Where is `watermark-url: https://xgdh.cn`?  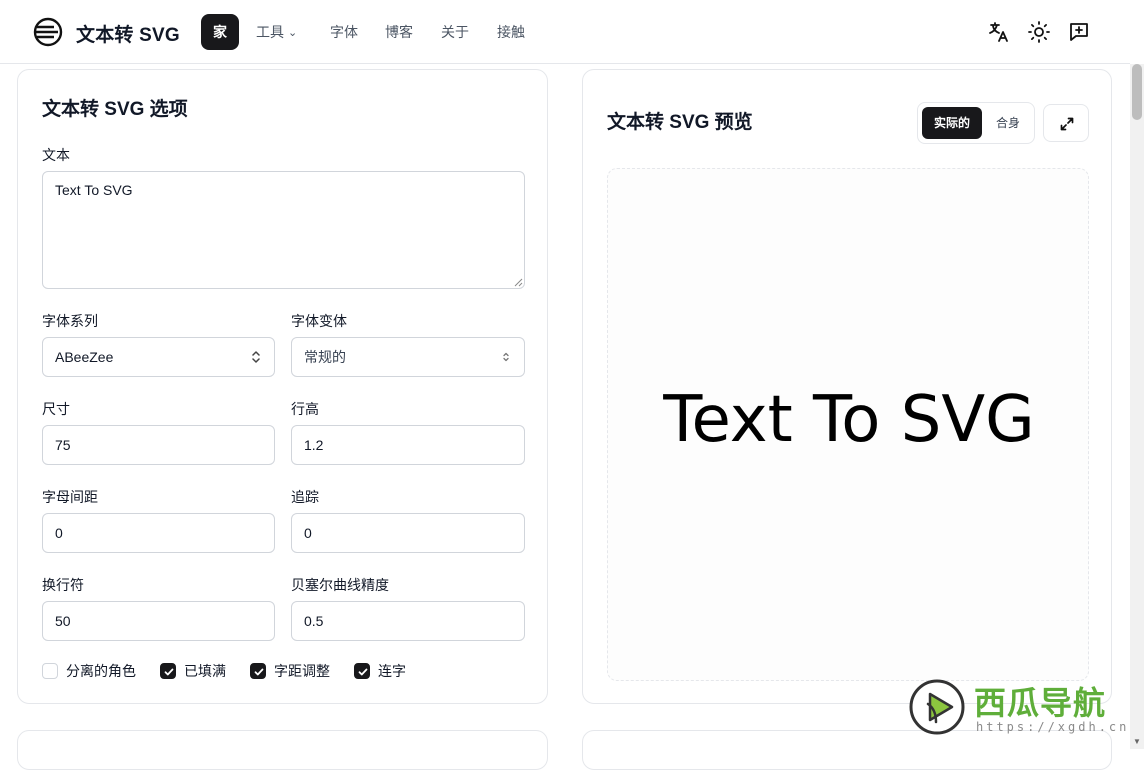 watermark-url: https://xgdh.cn is located at coordinates (1053, 727).